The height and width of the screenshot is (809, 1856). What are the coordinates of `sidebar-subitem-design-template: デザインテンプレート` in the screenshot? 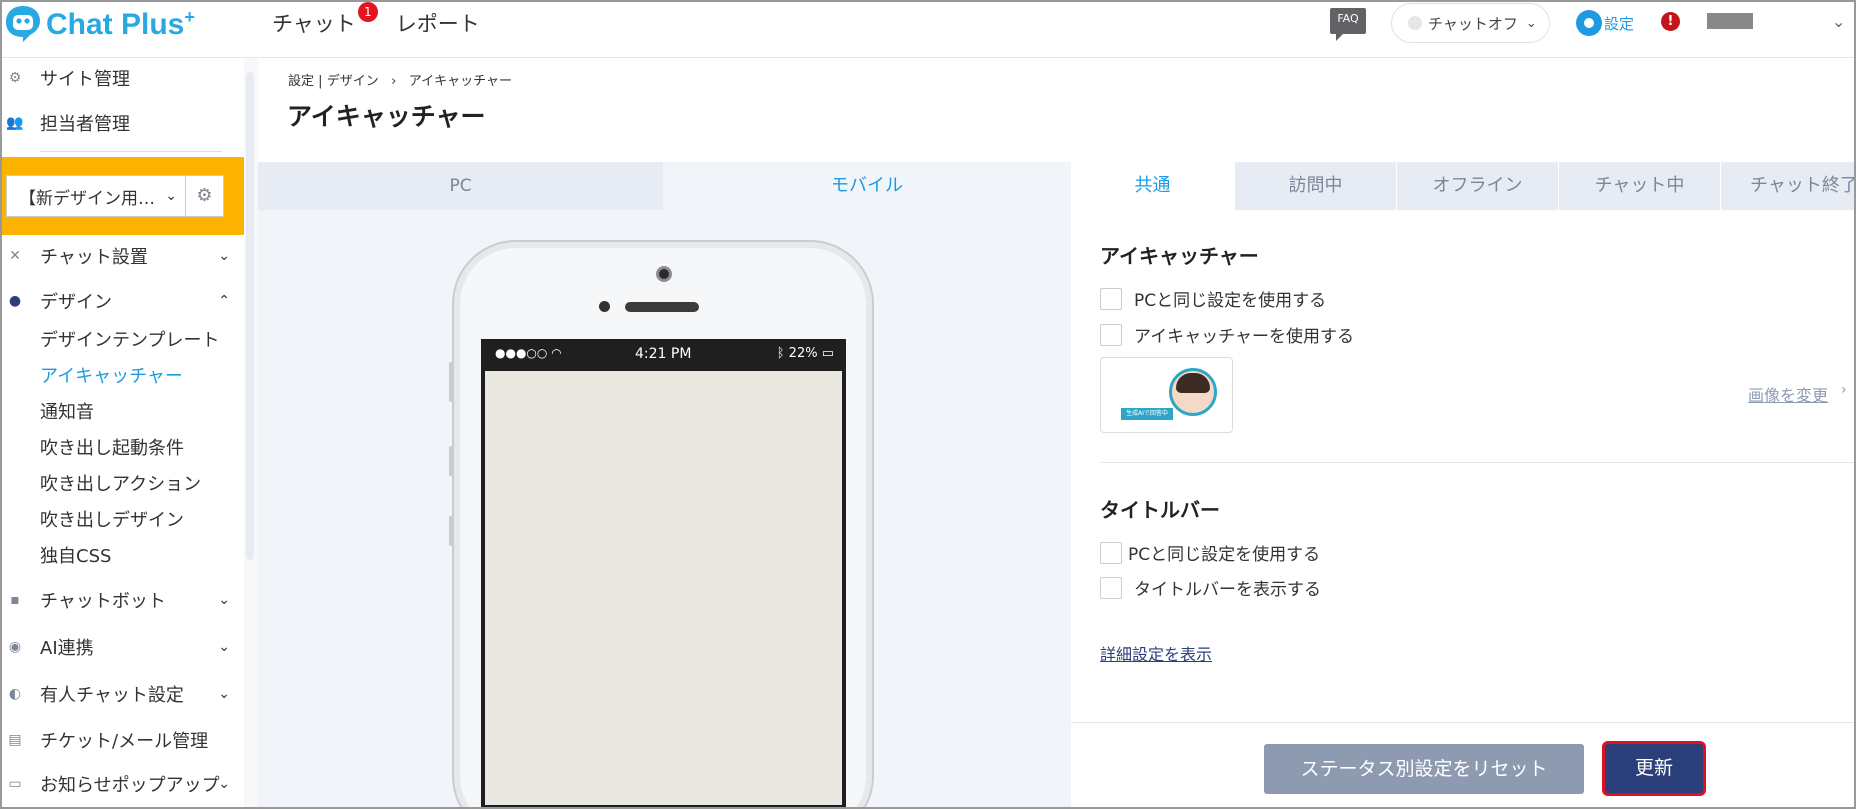 It's located at (129, 339).